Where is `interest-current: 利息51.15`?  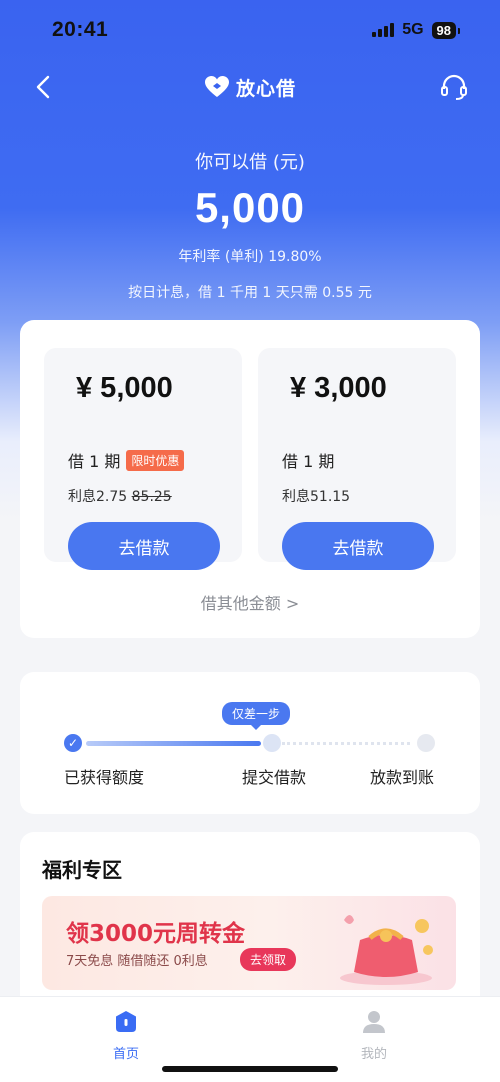 interest-current: 利息51.15 is located at coordinates (316, 497).